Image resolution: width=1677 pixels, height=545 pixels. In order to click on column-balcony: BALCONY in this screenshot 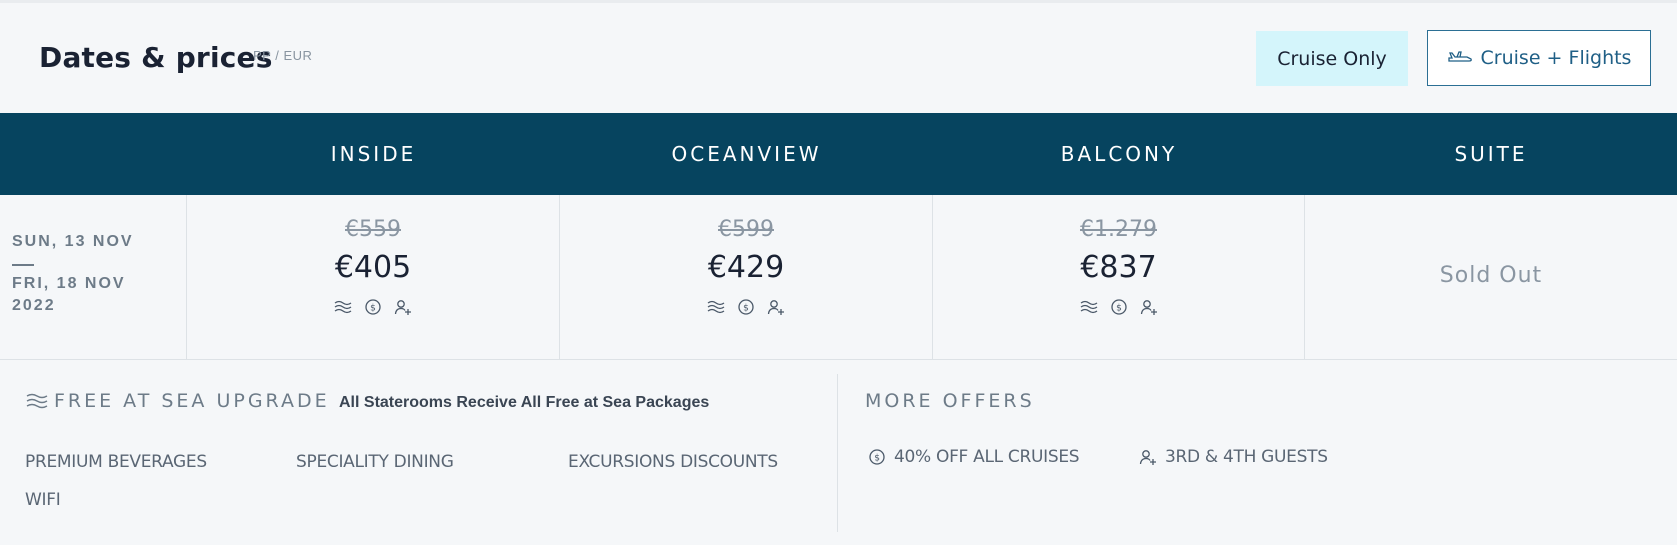, I will do `click(1119, 154)`.